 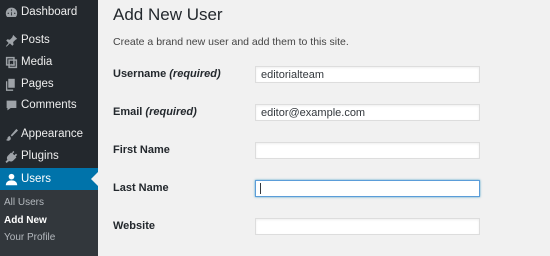 I want to click on field-label-text: Username, so click(x=140, y=74).